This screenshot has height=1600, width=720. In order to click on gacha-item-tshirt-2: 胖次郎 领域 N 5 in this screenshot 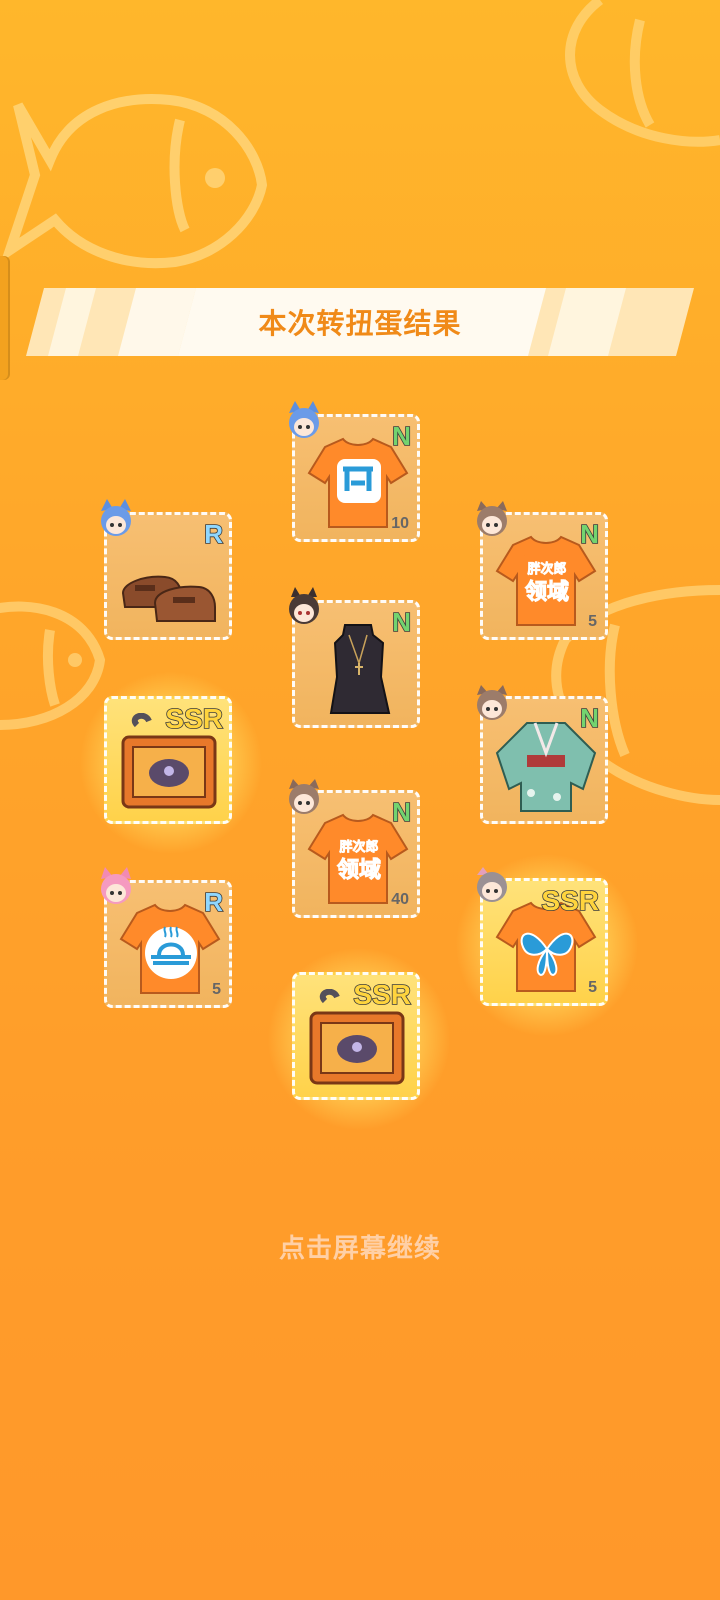, I will do `click(542, 570)`.